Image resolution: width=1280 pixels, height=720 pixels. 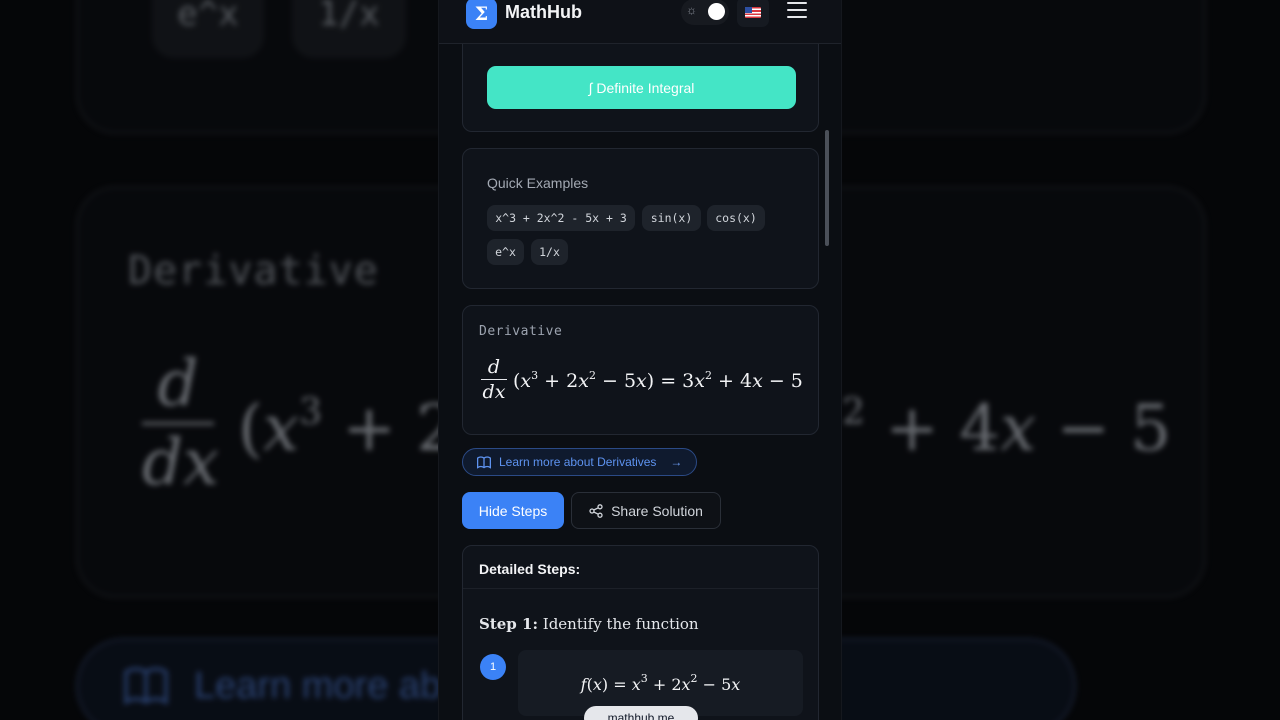 I want to click on scrollbar-thumb, so click(x=827, y=188).